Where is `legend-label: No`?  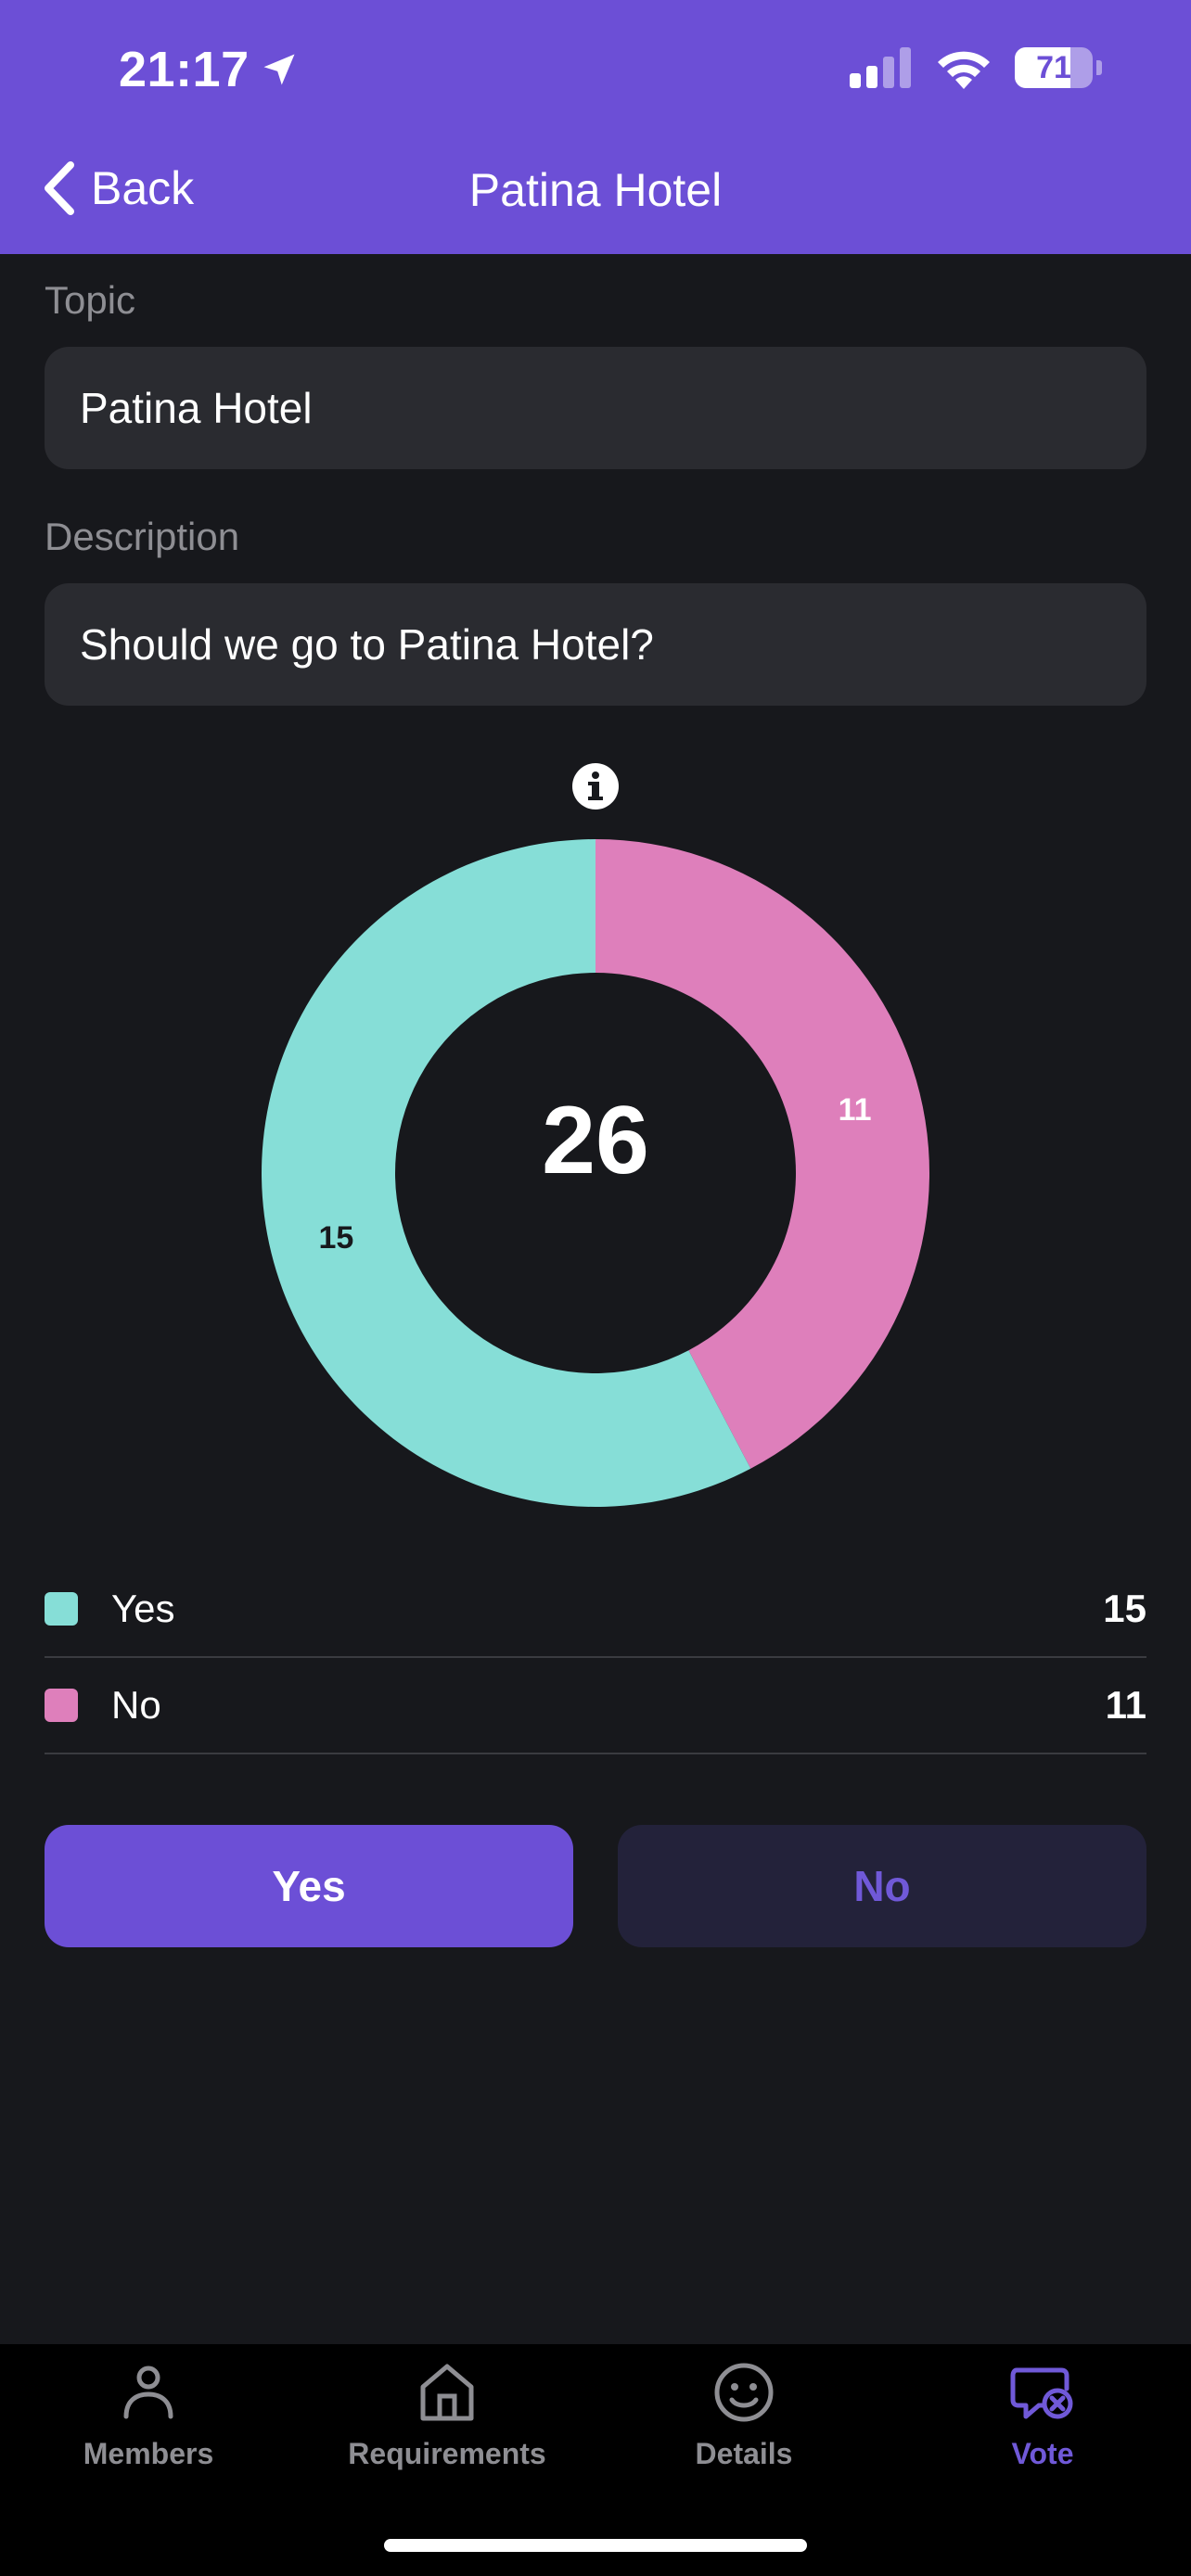 legend-label: No is located at coordinates (136, 1705).